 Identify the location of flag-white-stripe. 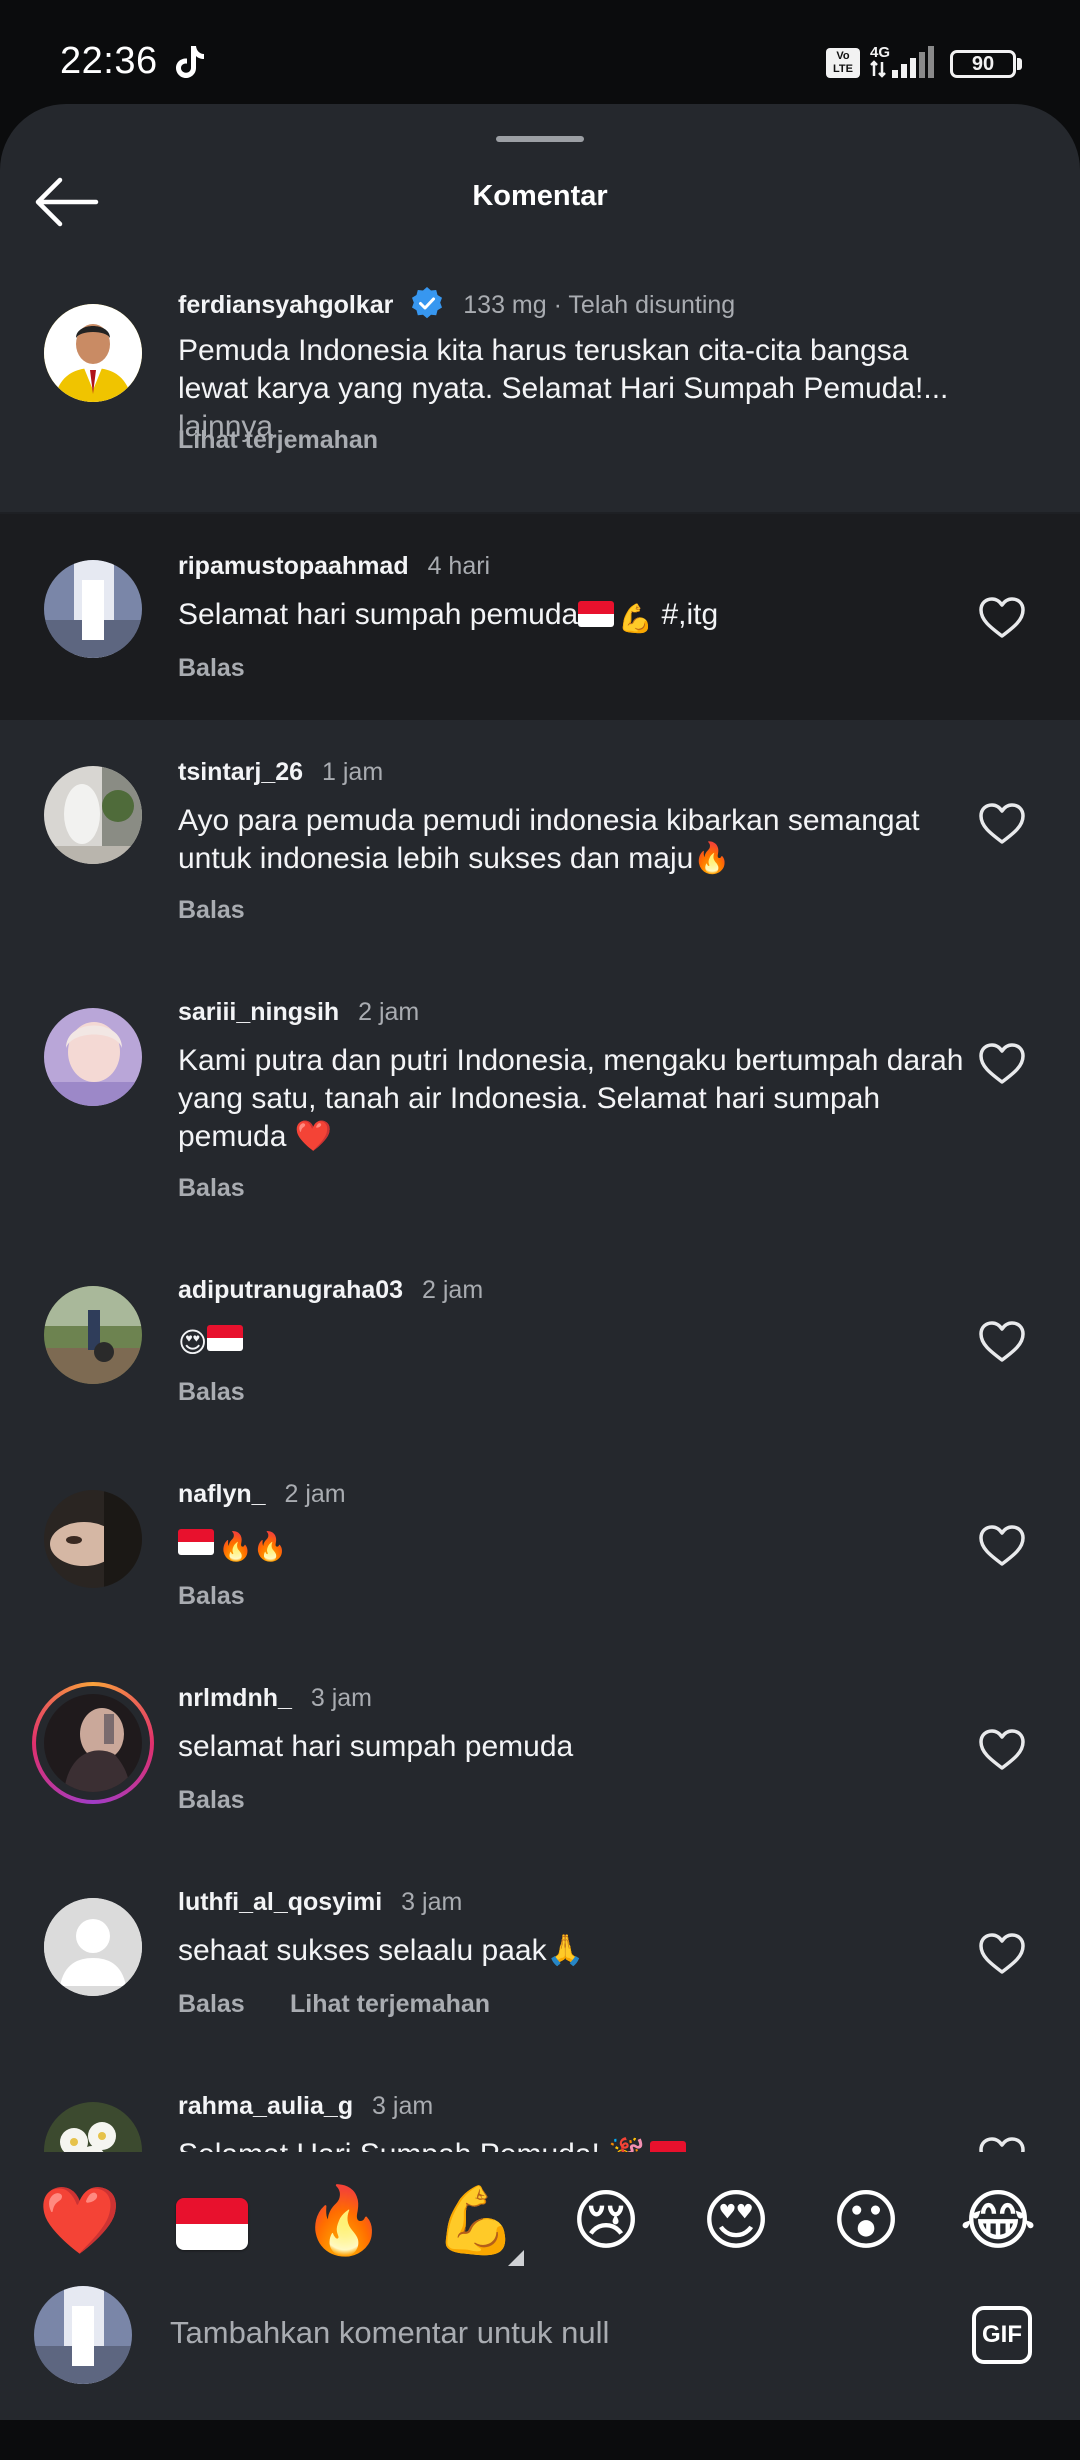
(212, 2237).